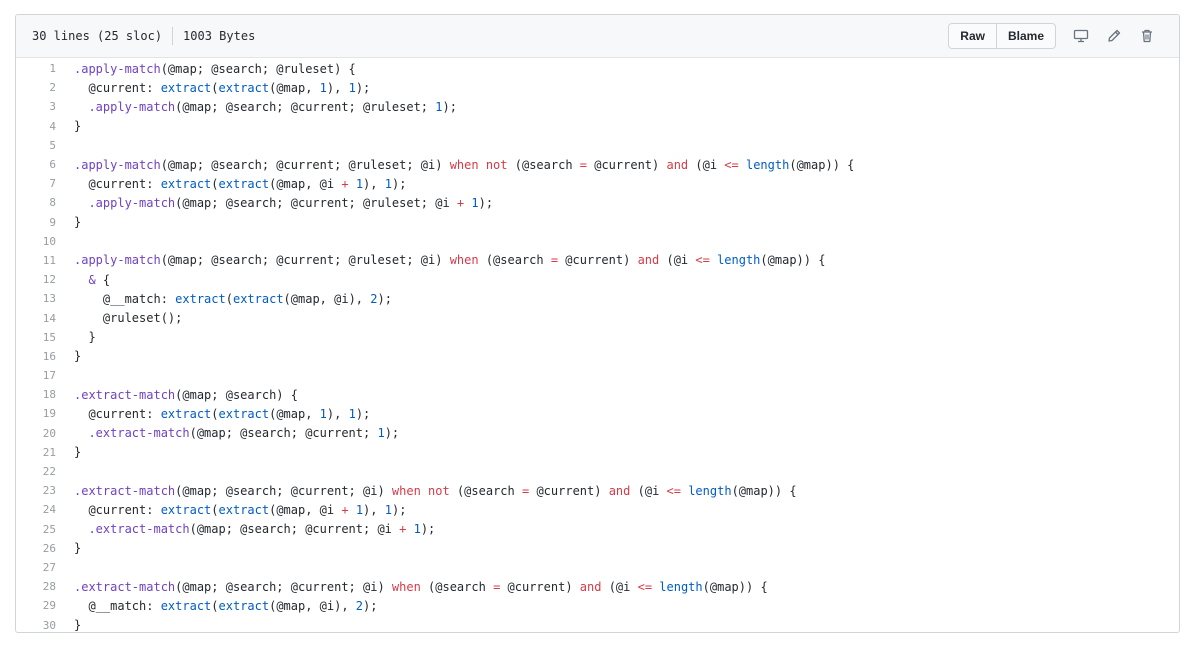 This screenshot has width=1200, height=648. I want to click on desktop-icon, so click(1080, 36).